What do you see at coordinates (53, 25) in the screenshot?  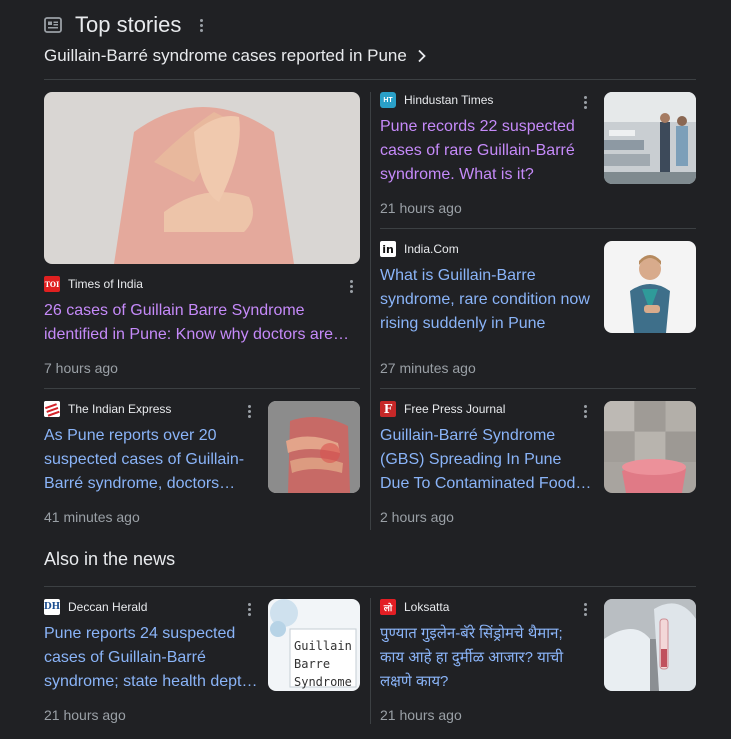 I see `newspaper-icon` at bounding box center [53, 25].